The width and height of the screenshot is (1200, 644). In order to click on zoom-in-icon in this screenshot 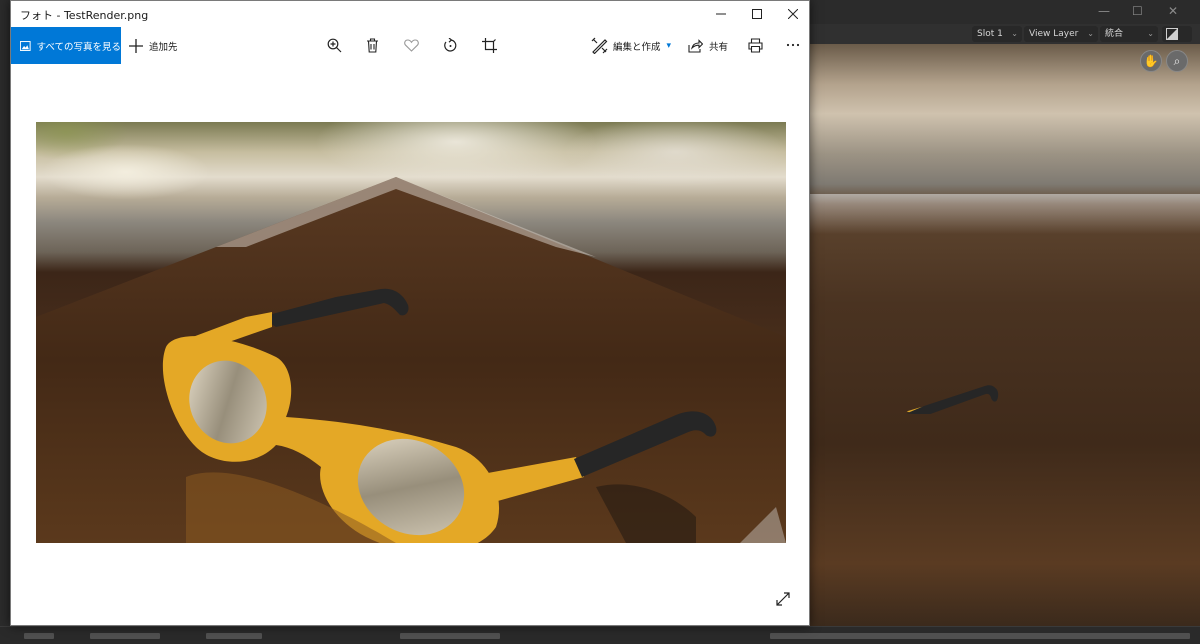, I will do `click(334, 45)`.